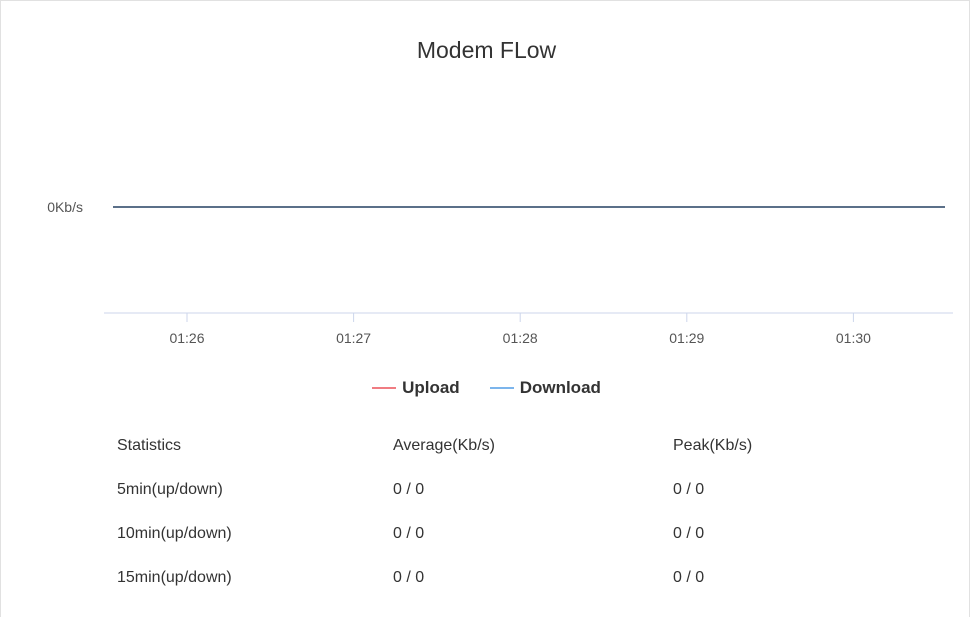 The height and width of the screenshot is (617, 971). I want to click on row-label: 10min(up/down), so click(174, 533).